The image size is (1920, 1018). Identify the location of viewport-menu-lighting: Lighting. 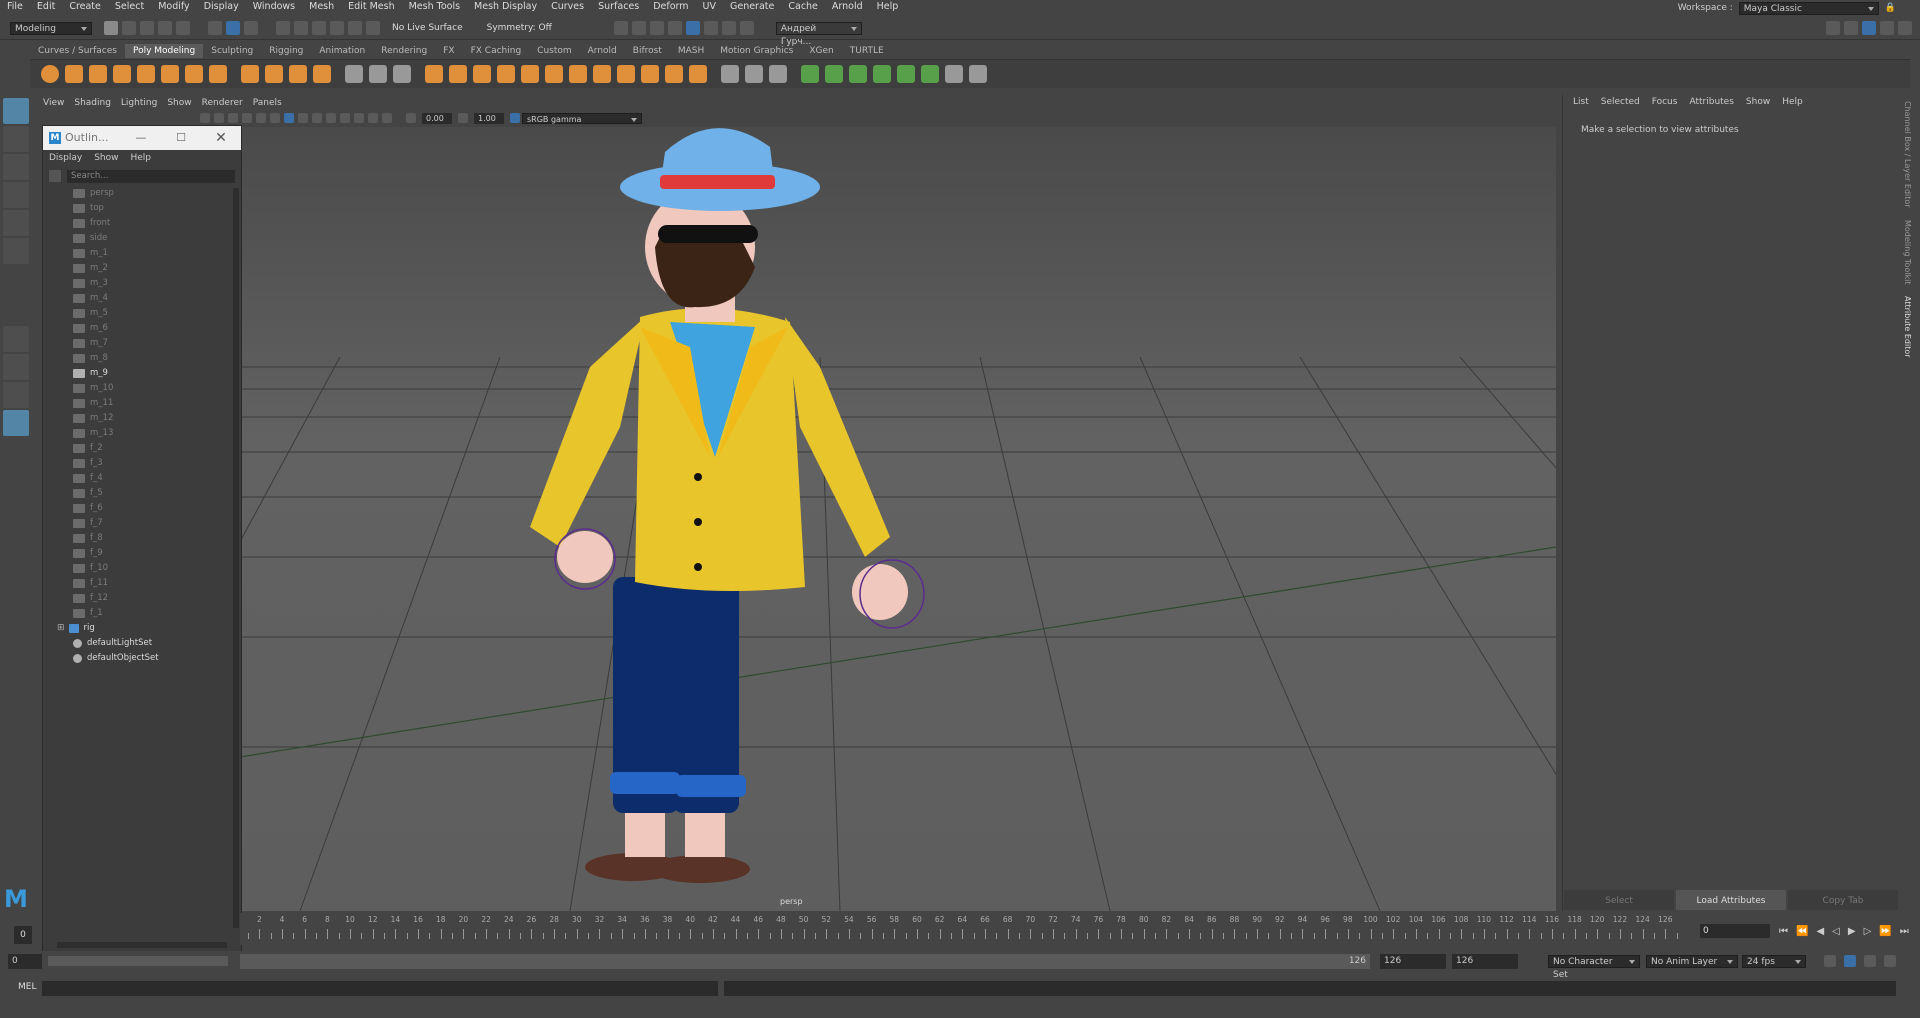
(139, 103).